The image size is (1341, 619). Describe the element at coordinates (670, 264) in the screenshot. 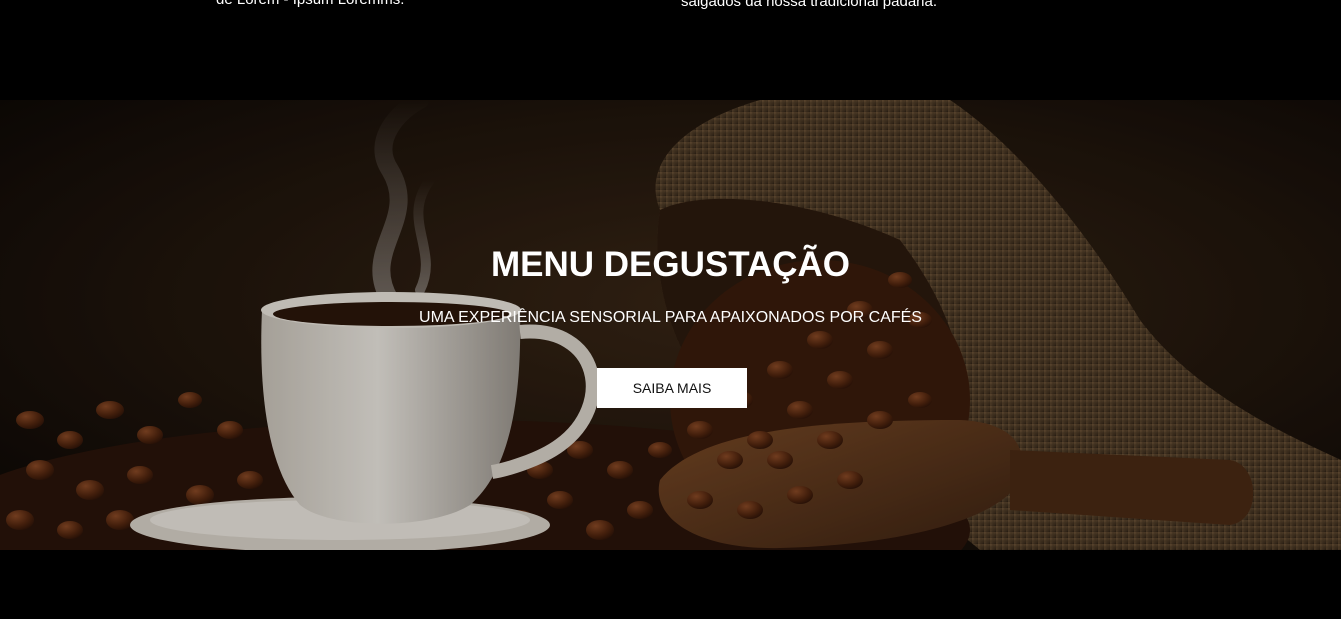

I see `banner-title: MENU DEGUSTAÇÃO` at that location.